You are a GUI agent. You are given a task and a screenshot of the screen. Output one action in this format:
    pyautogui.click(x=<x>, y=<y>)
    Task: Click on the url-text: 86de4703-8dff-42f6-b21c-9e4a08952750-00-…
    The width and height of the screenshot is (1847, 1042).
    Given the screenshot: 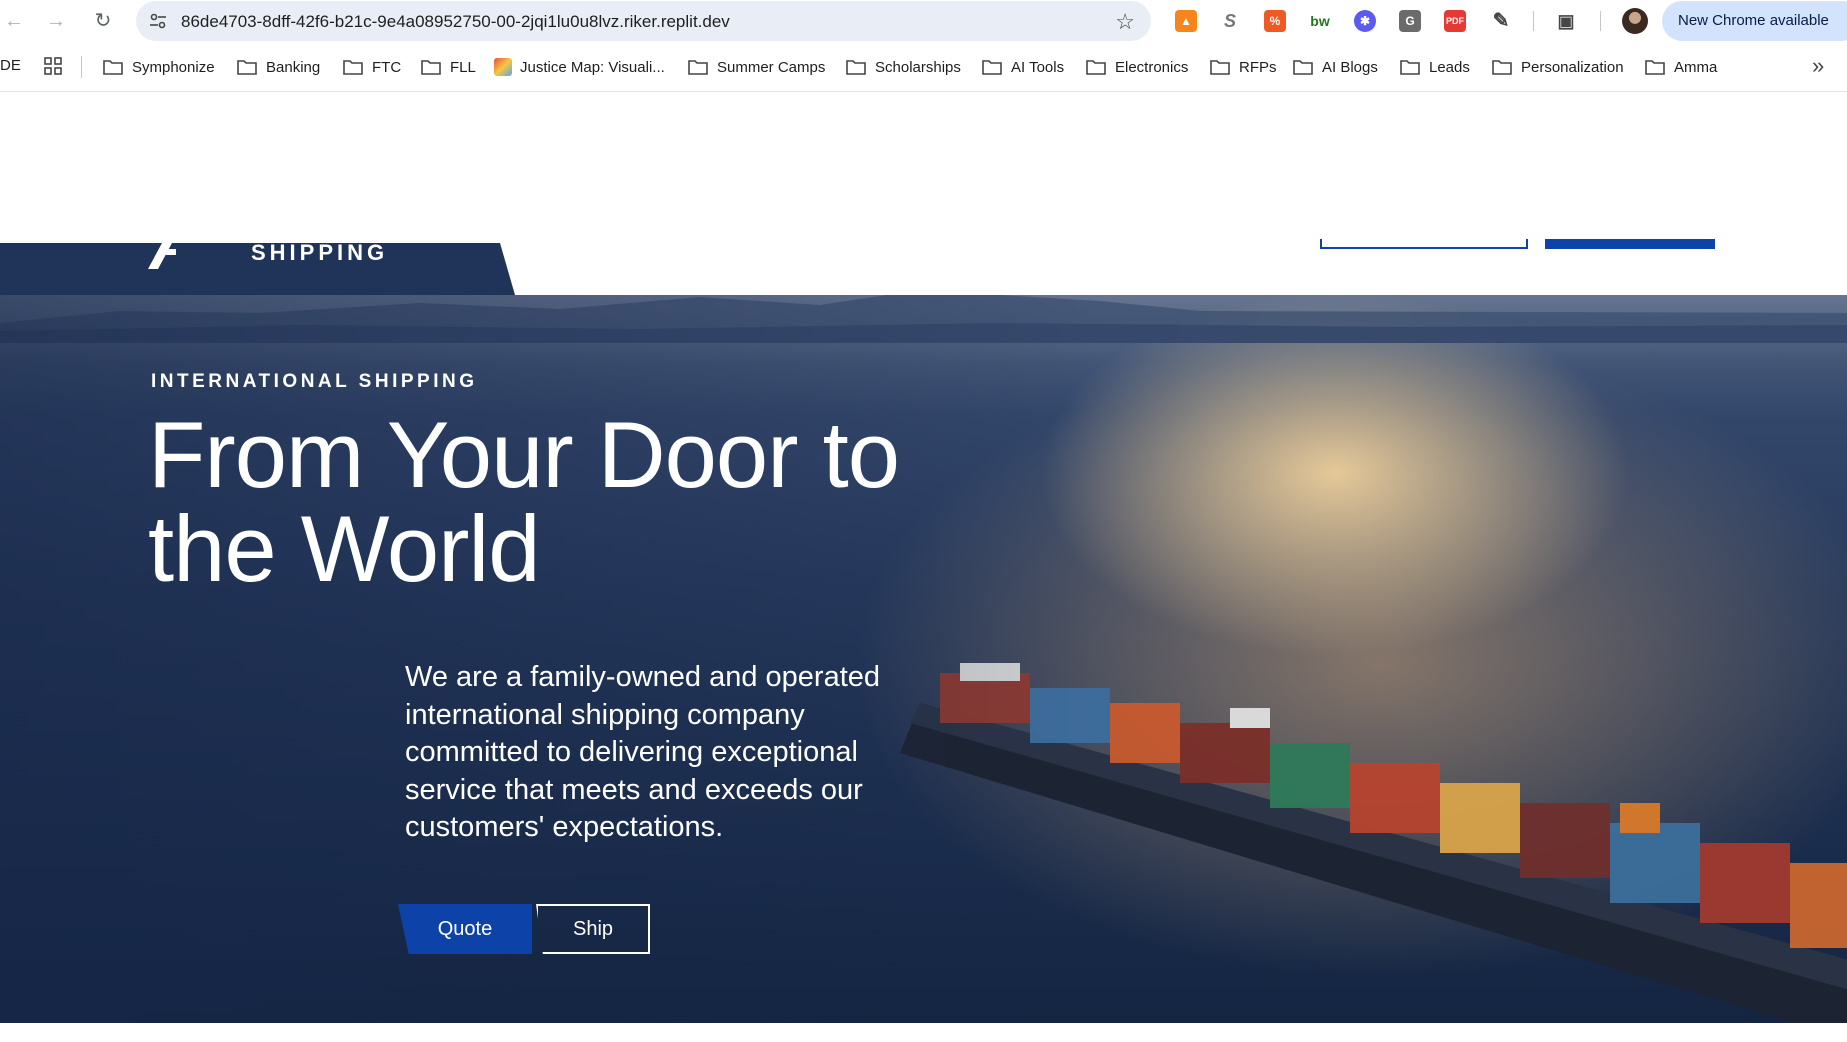 What is the action you would take?
    pyautogui.click(x=455, y=22)
    